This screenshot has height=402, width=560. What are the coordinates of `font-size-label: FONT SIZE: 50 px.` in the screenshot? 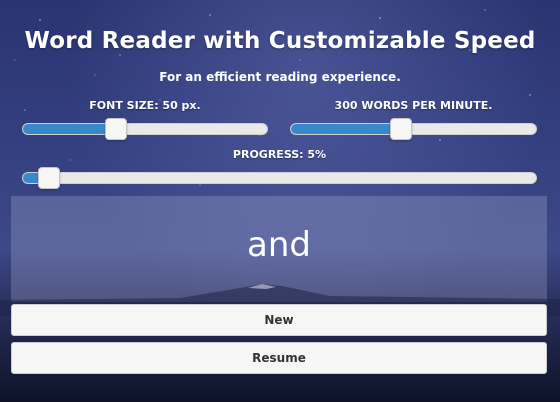 It's located at (145, 105).